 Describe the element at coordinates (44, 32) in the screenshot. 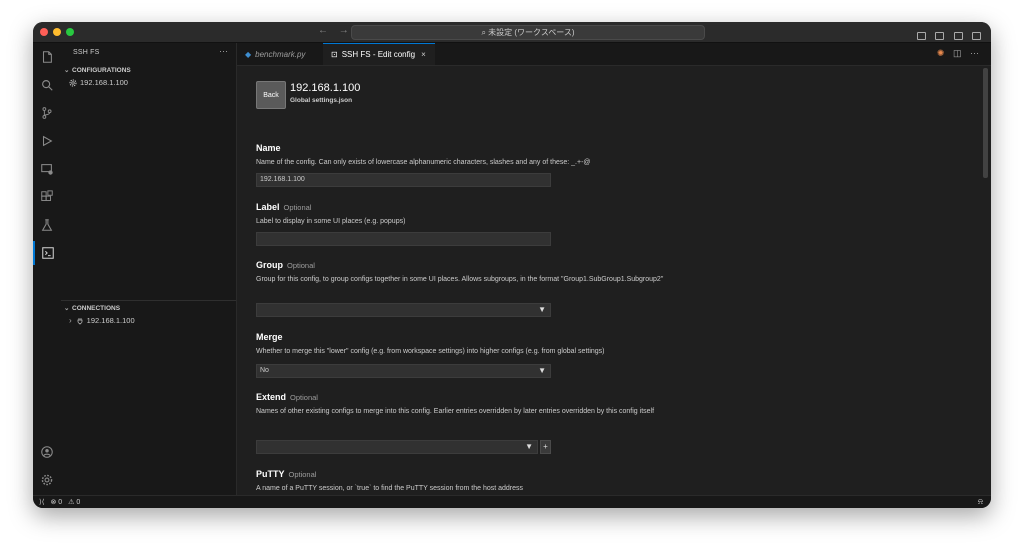

I see `close-window-button` at that location.